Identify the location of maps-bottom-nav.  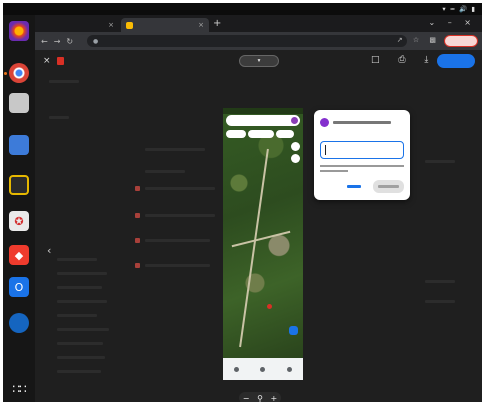
(263, 369).